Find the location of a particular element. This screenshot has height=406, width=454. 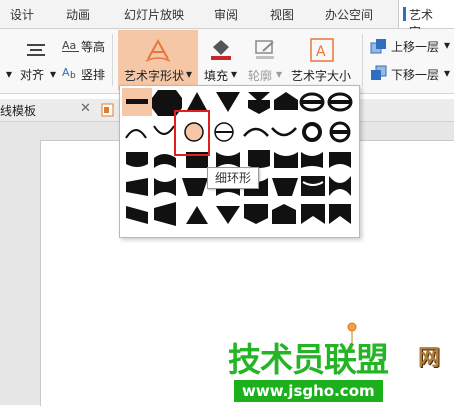

shape-chevron-up-small-icon is located at coordinates (284, 214).